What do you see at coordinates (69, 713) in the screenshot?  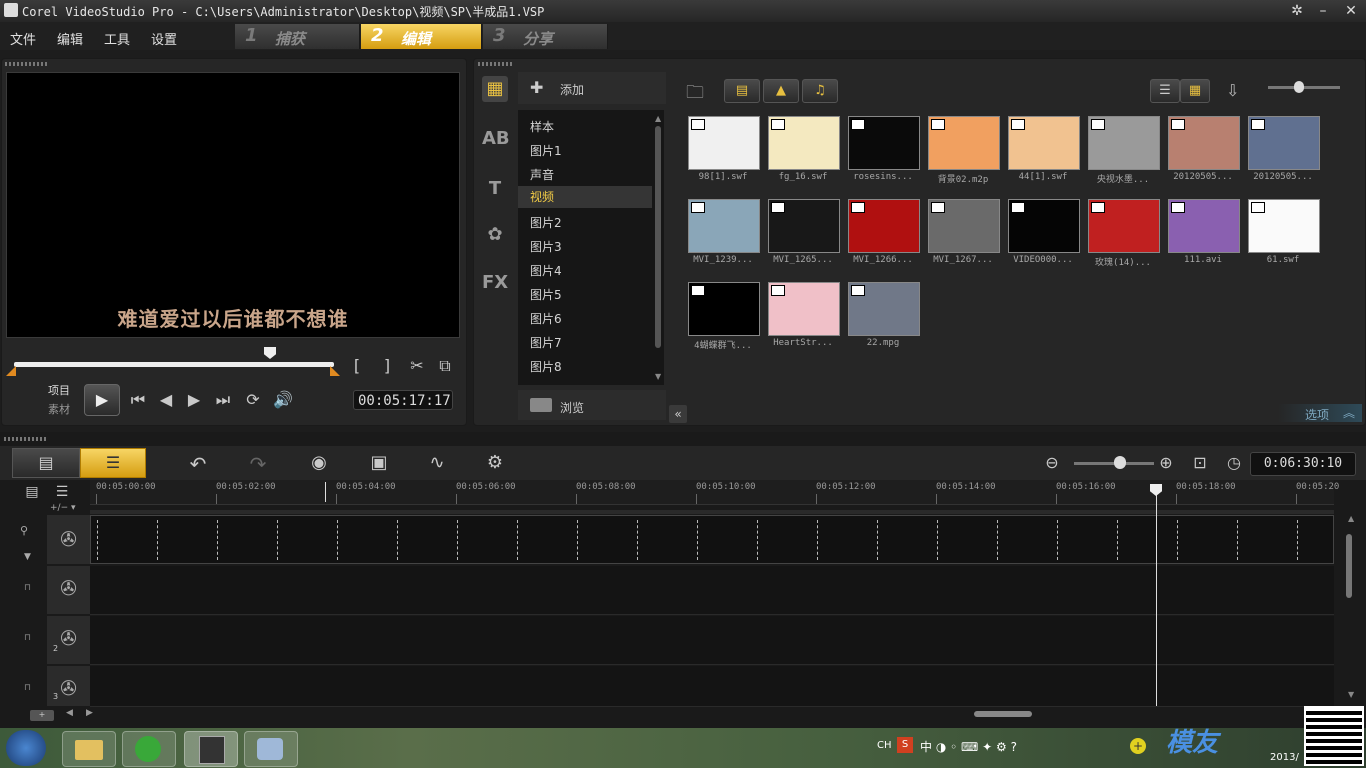 I see `scroll-left-icon: ◀` at bounding box center [69, 713].